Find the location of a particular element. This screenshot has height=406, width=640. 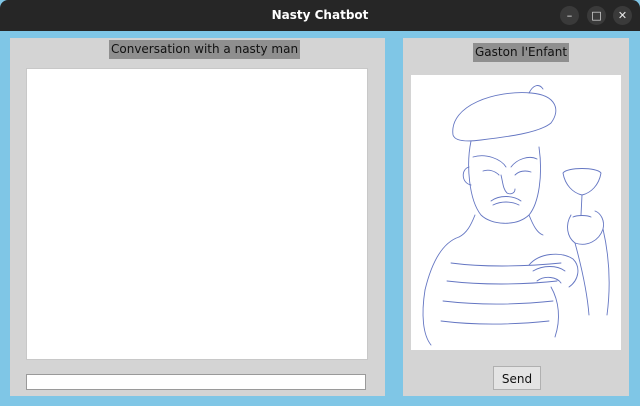

window-title: Nasty Chatbot is located at coordinates (320, 15).